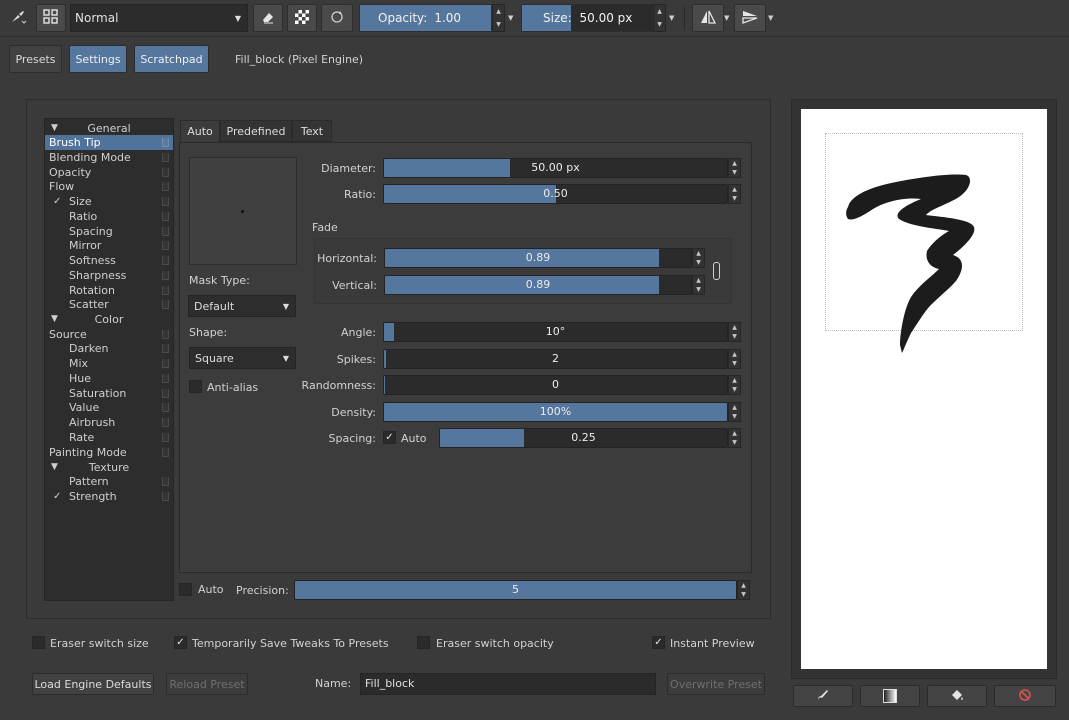  What do you see at coordinates (555, 412) in the screenshot?
I see `density-slider: 100%` at bounding box center [555, 412].